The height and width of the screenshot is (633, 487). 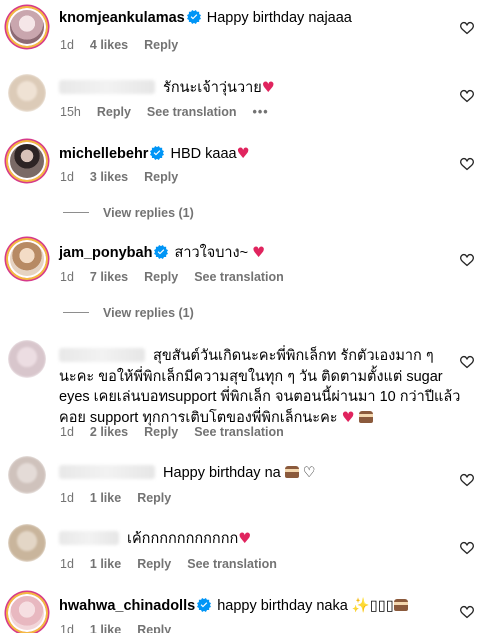 What do you see at coordinates (203, 154) in the screenshot?
I see `comment-text: HBD kaaa` at bounding box center [203, 154].